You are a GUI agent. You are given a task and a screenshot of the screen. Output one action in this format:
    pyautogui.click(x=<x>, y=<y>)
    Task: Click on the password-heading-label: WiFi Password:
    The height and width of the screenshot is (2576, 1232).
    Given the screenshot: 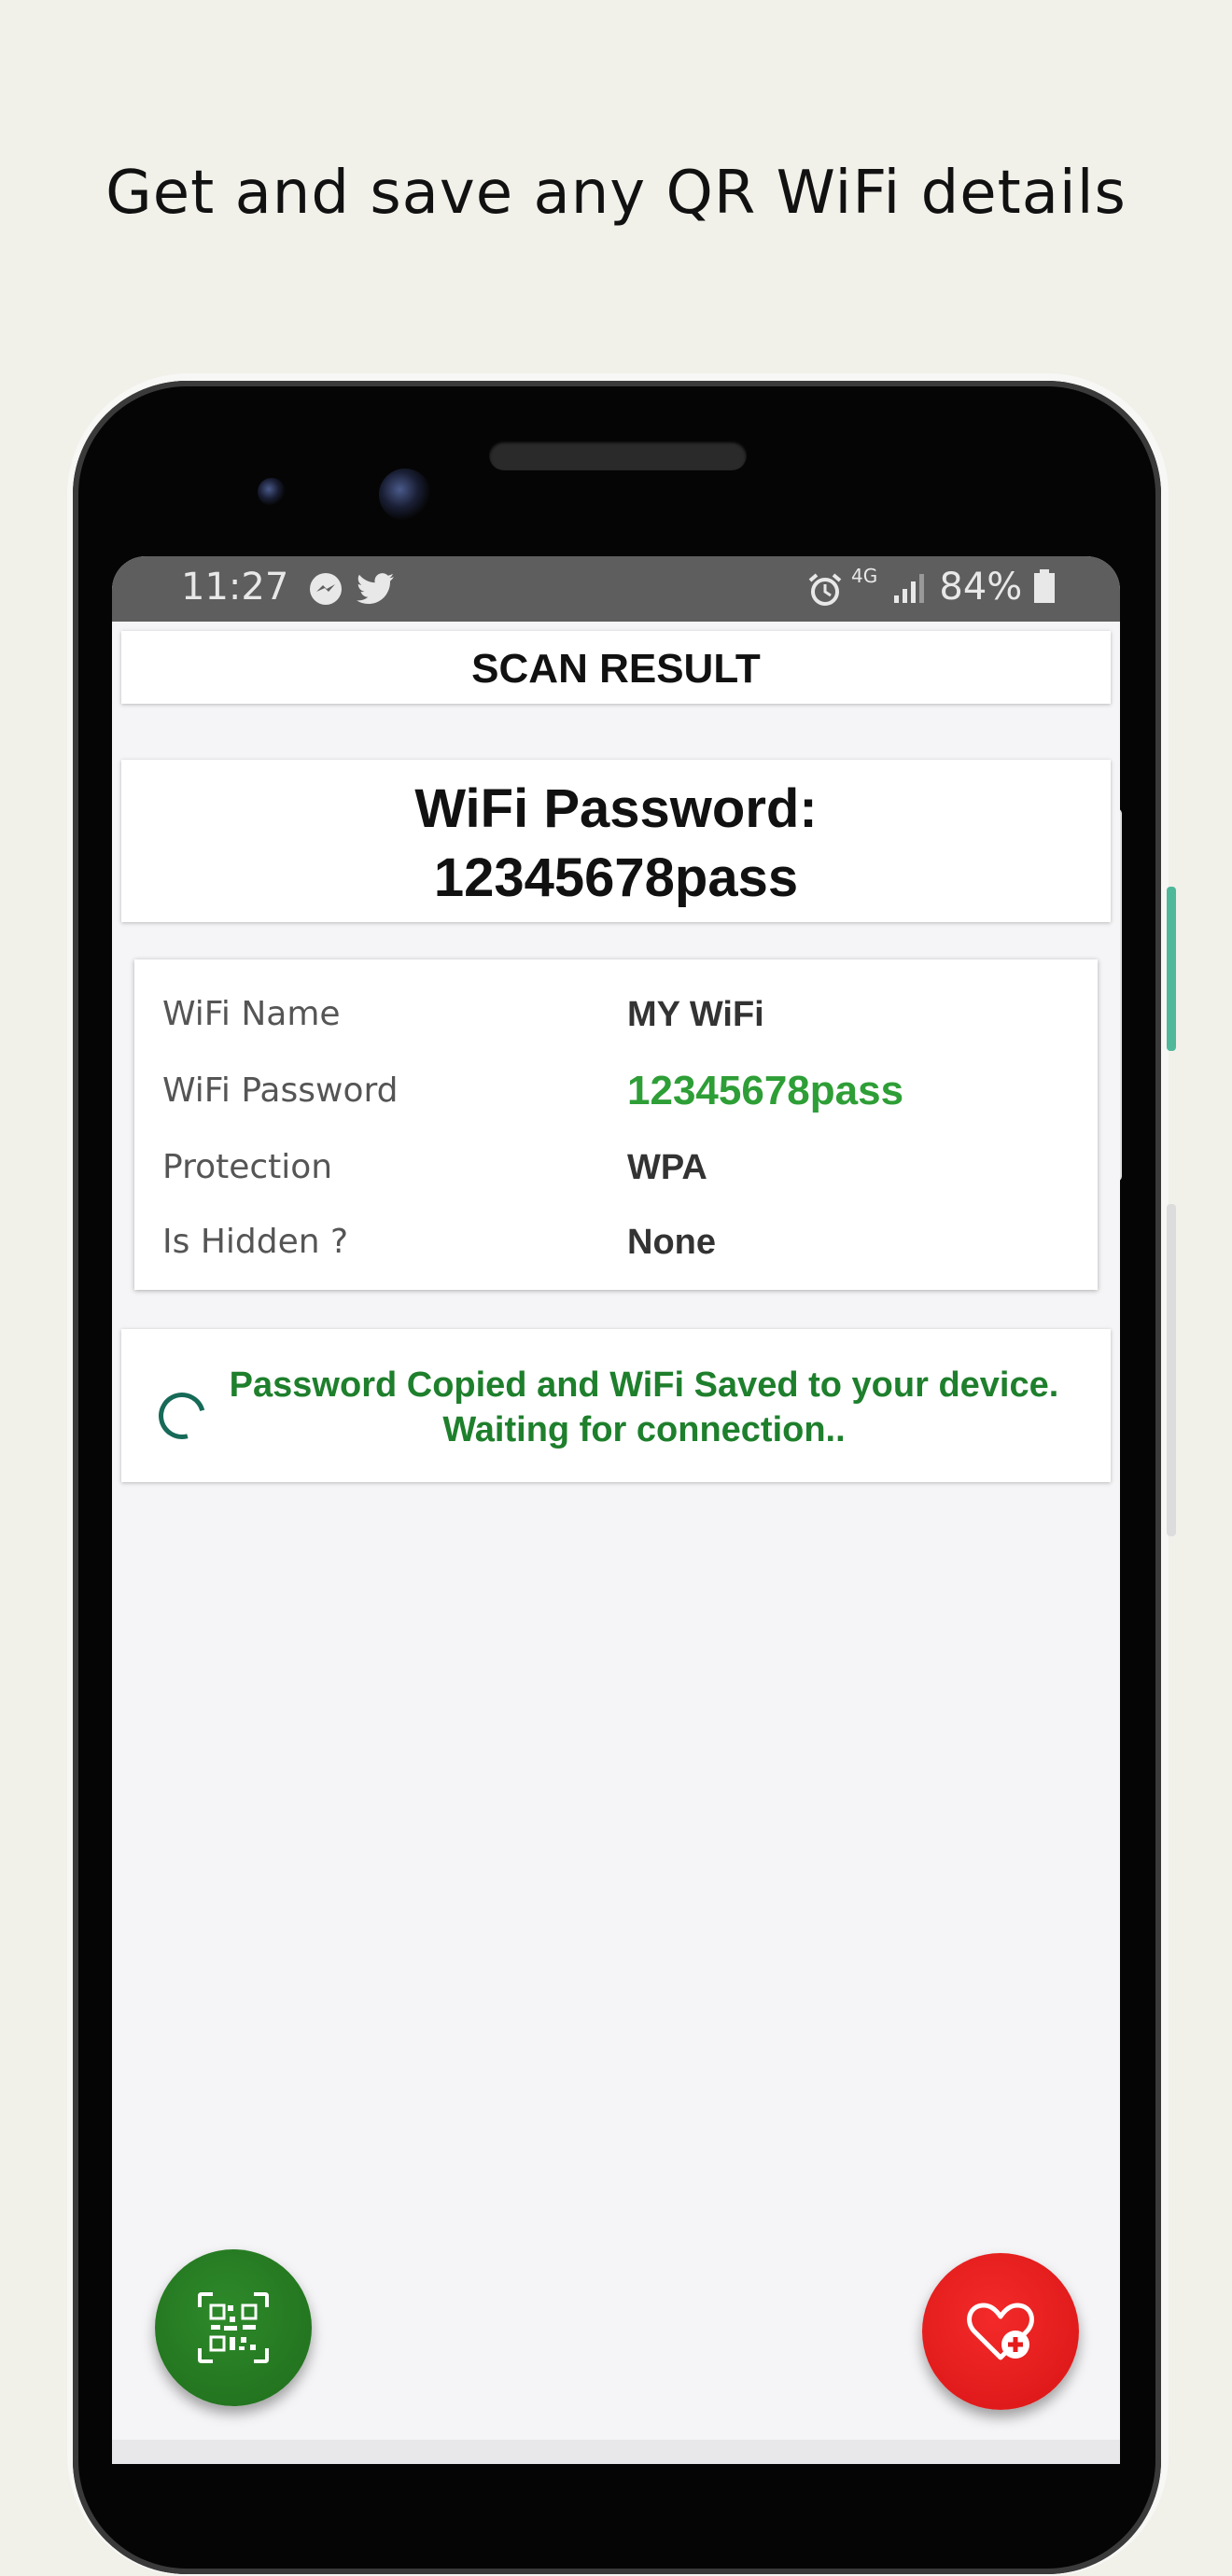 What is the action you would take?
    pyautogui.click(x=616, y=808)
    